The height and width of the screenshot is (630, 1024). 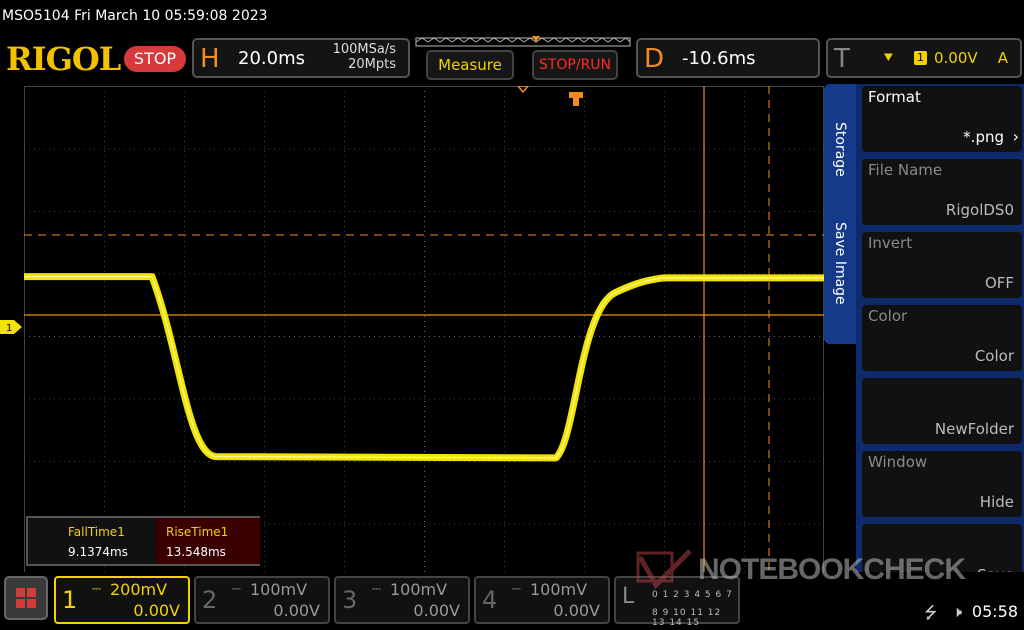 I want to click on speaker-mute-icon: 🕨, so click(x=957, y=612).